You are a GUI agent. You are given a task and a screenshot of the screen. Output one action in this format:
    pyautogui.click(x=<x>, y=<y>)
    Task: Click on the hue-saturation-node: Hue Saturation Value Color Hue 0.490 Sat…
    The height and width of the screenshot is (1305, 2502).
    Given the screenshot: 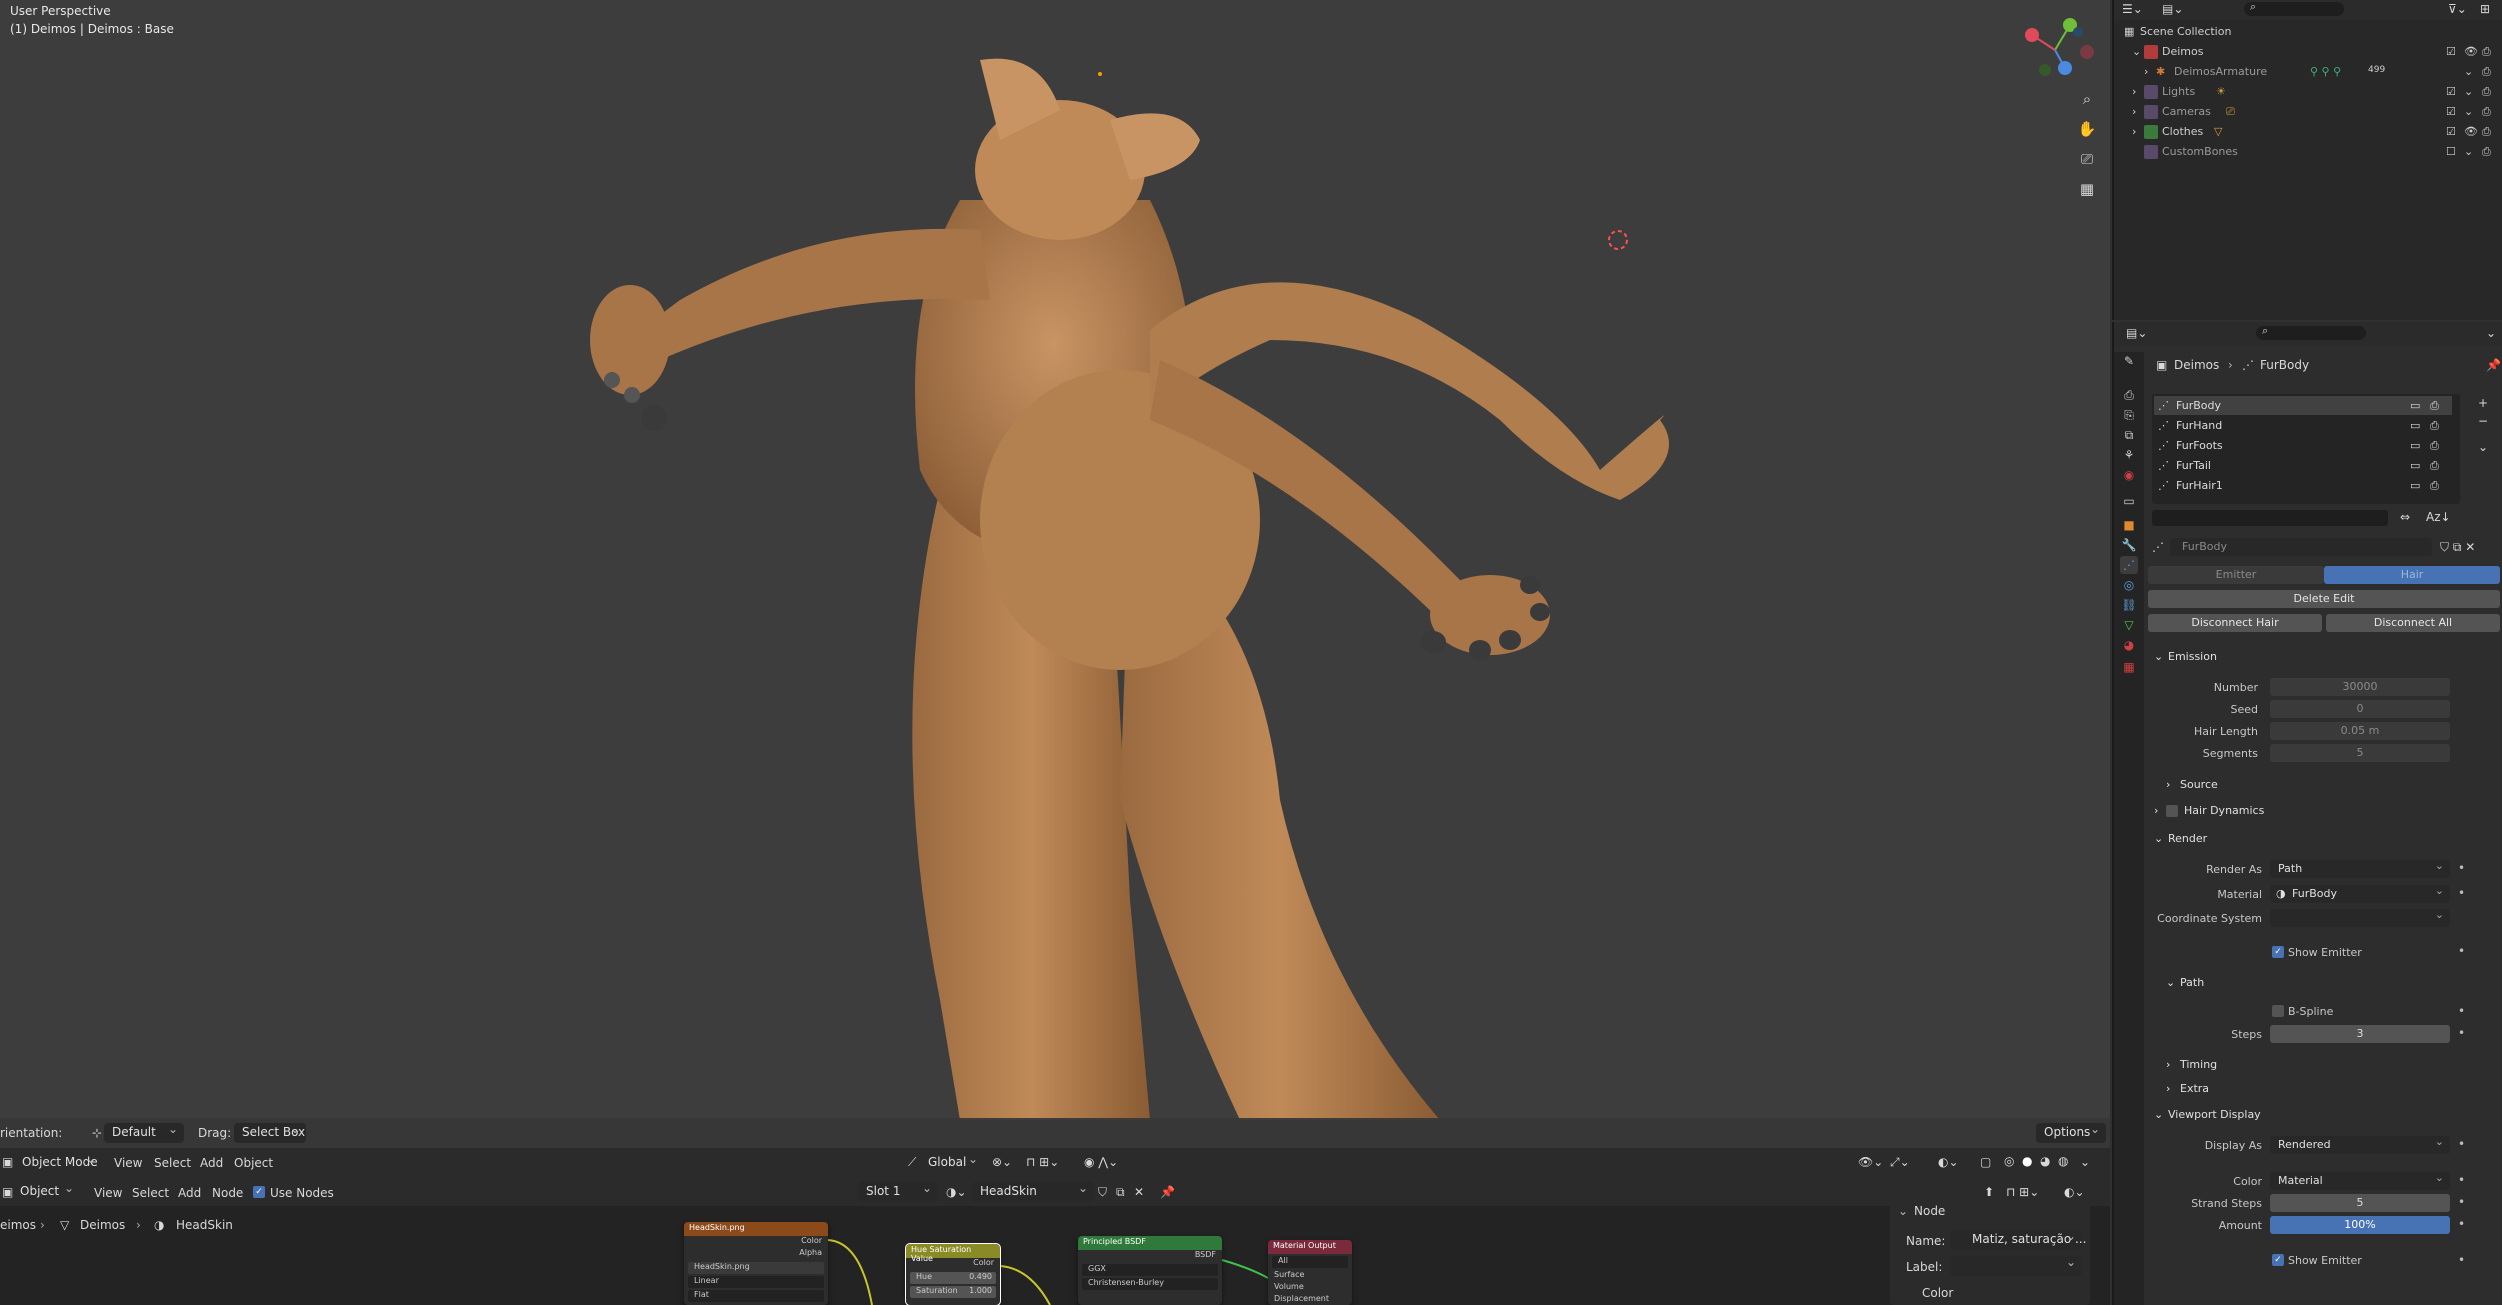 What is the action you would take?
    pyautogui.click(x=953, y=1274)
    